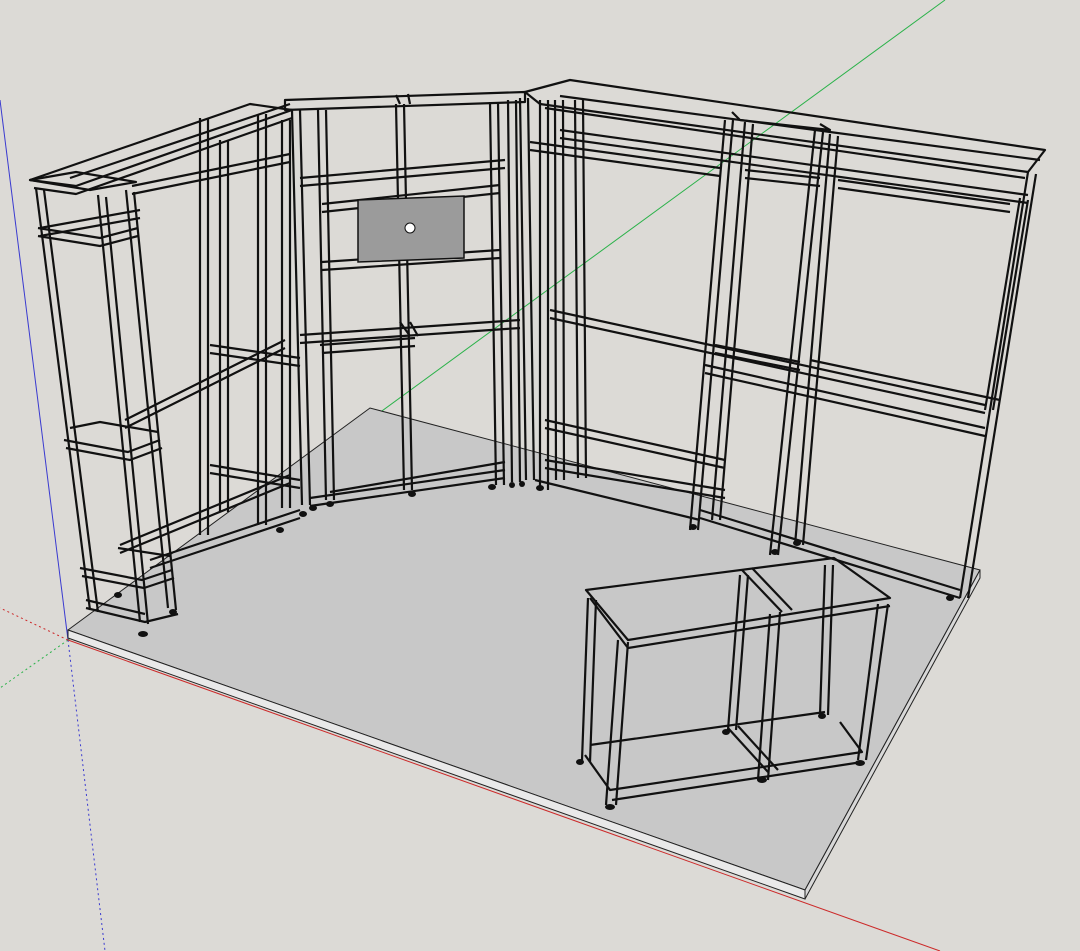 The image size is (1080, 951). What do you see at coordinates (86, 795) in the screenshot?
I see `blue-axis-dotted` at bounding box center [86, 795].